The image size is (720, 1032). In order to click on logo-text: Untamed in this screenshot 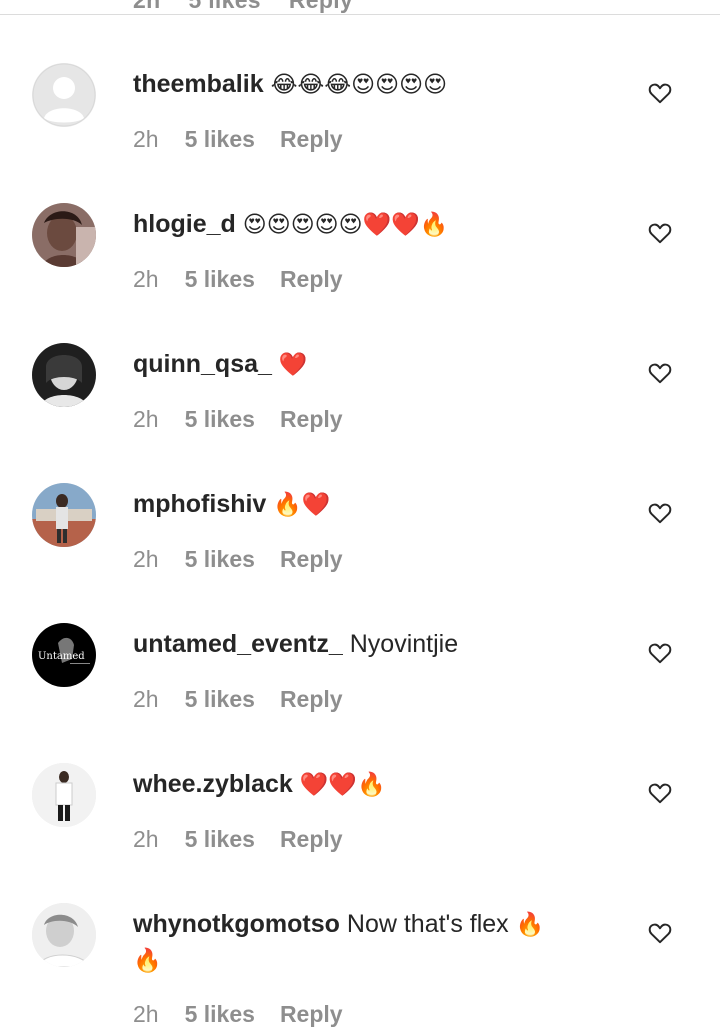, I will do `click(61, 656)`.